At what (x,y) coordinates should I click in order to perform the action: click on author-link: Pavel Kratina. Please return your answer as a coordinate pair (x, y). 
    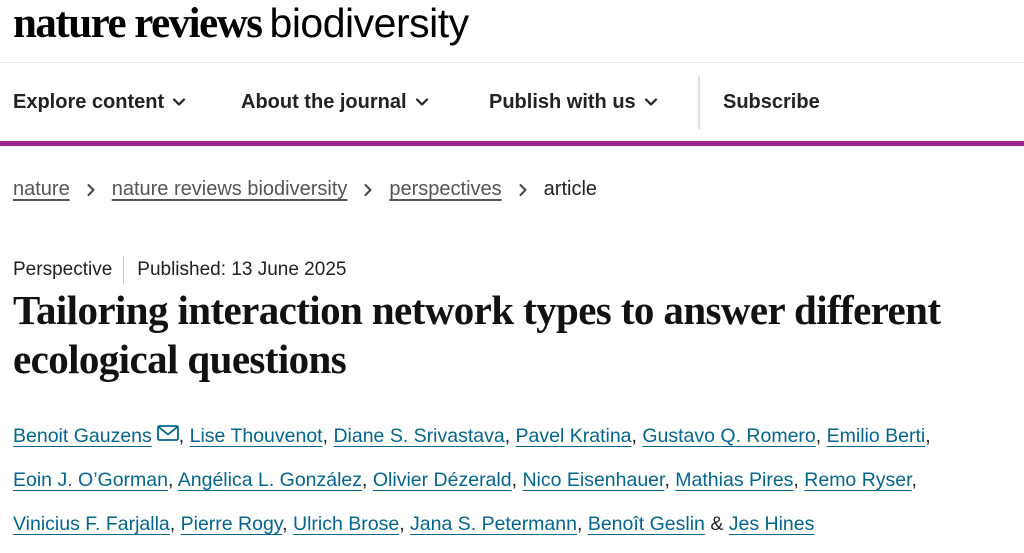
    Looking at the image, I should click on (574, 436).